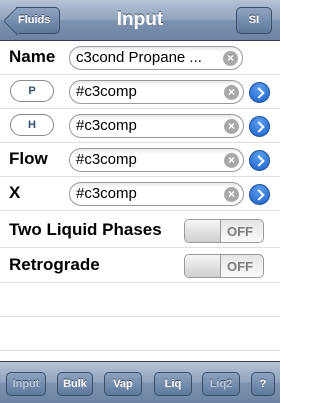  I want to click on flow-row: Flow #c3comp ×, so click(140, 160).